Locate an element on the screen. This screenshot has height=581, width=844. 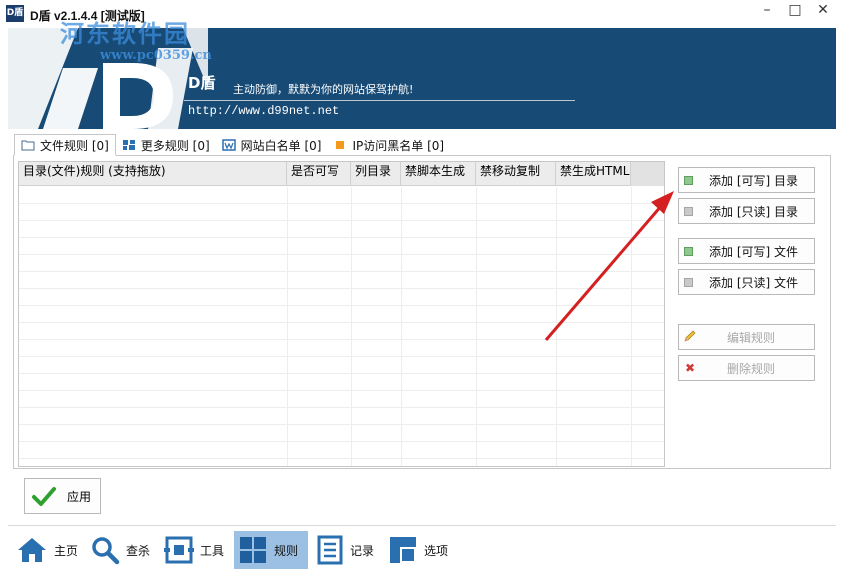
tab-more-rules: 更多规则 [0] is located at coordinates (166, 145).